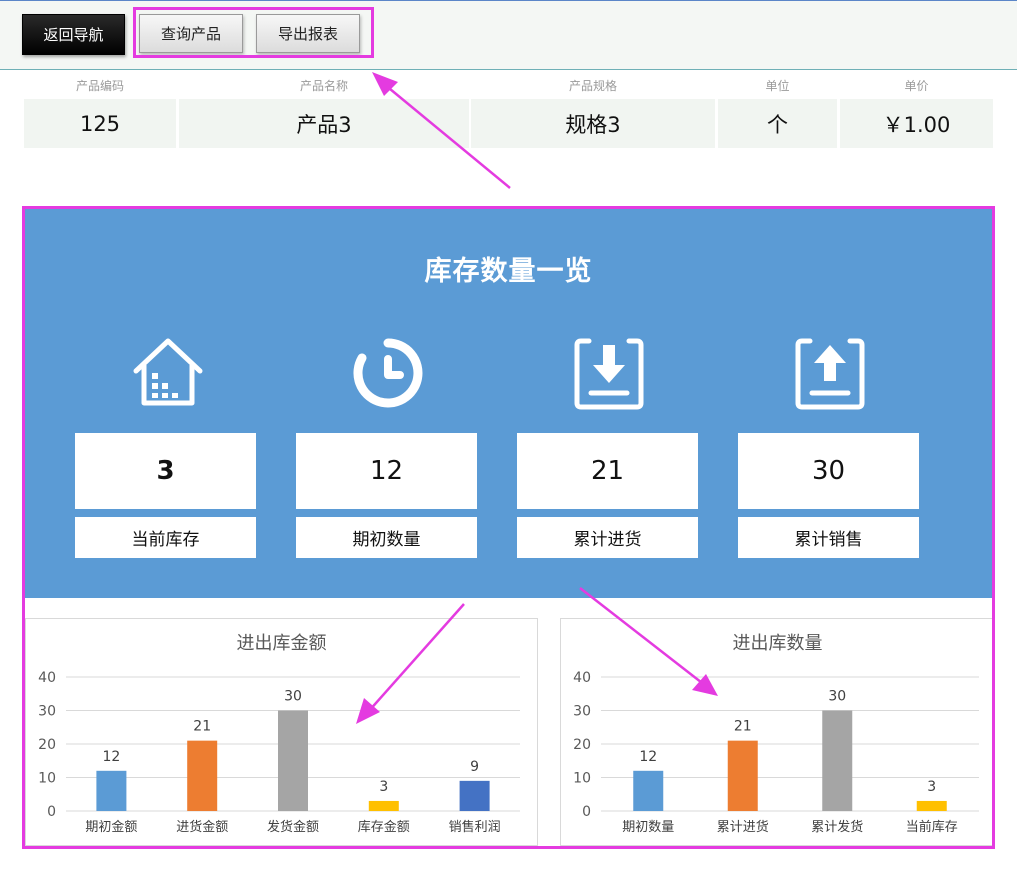 This screenshot has width=1017, height=870. I want to click on total-purchase-label: 累计进货, so click(607, 537).